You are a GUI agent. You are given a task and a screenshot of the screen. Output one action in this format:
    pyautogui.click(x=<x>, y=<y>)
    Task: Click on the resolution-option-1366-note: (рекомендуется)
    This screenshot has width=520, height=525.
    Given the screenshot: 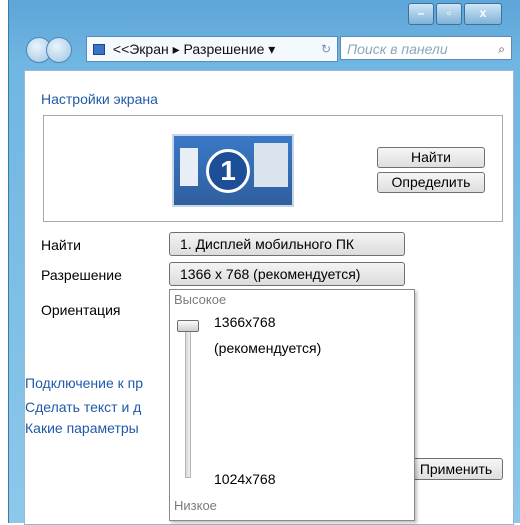 What is the action you would take?
    pyautogui.click(x=267, y=348)
    